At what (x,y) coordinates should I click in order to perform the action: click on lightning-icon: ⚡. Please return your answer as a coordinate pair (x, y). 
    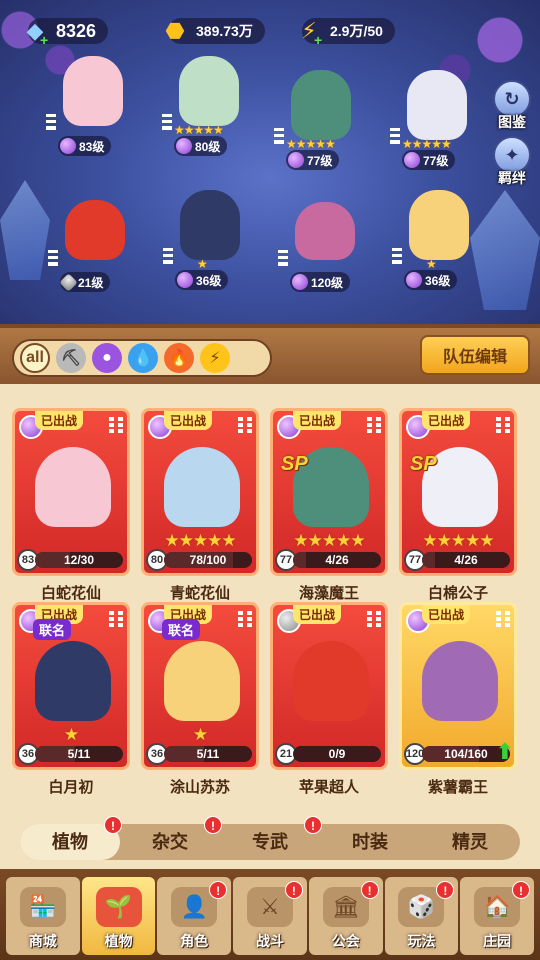
    Looking at the image, I should click on (215, 358).